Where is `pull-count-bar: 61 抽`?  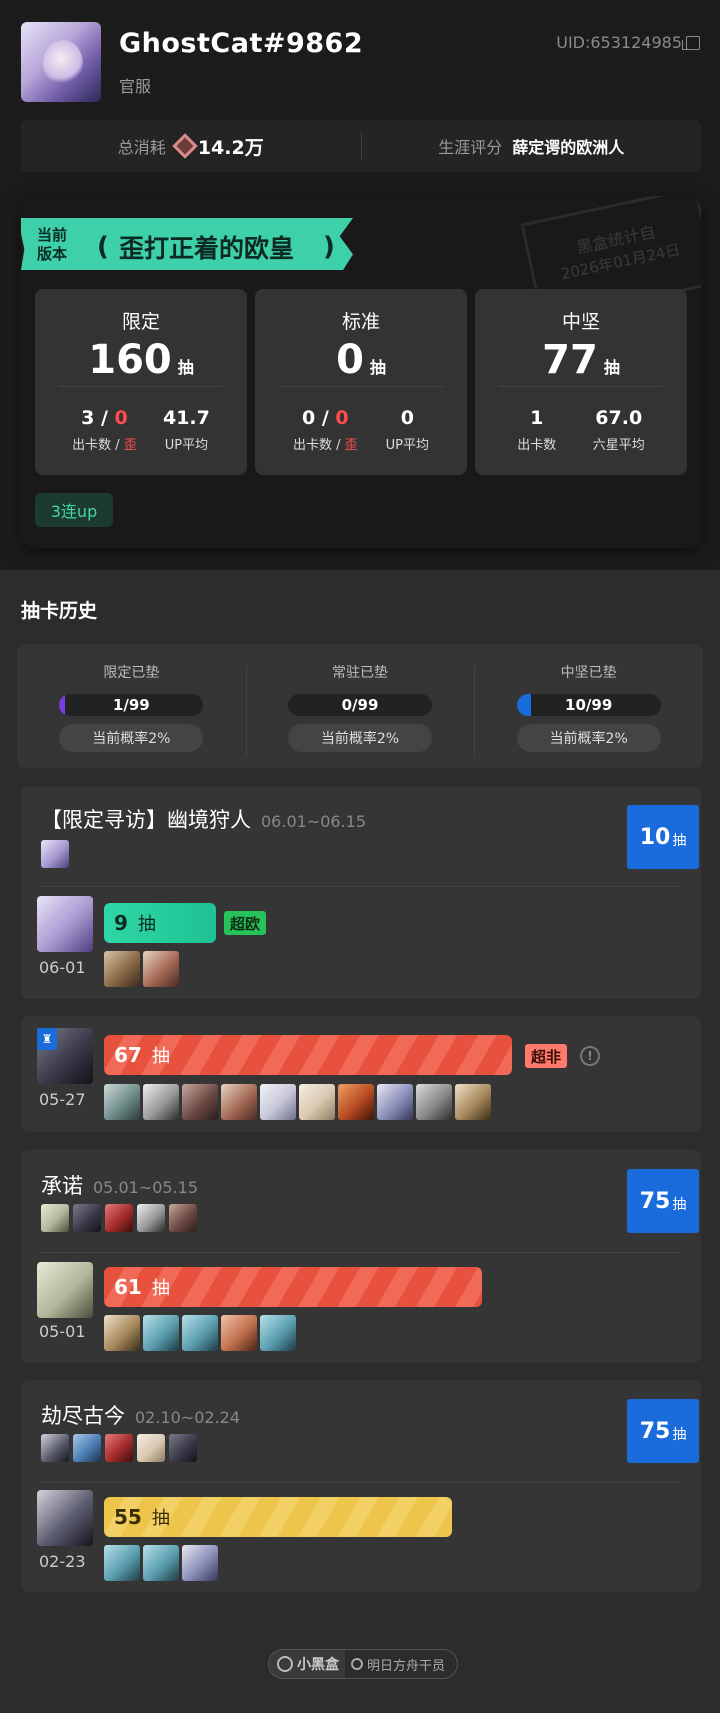 pull-count-bar: 61 抽 is located at coordinates (293, 1287).